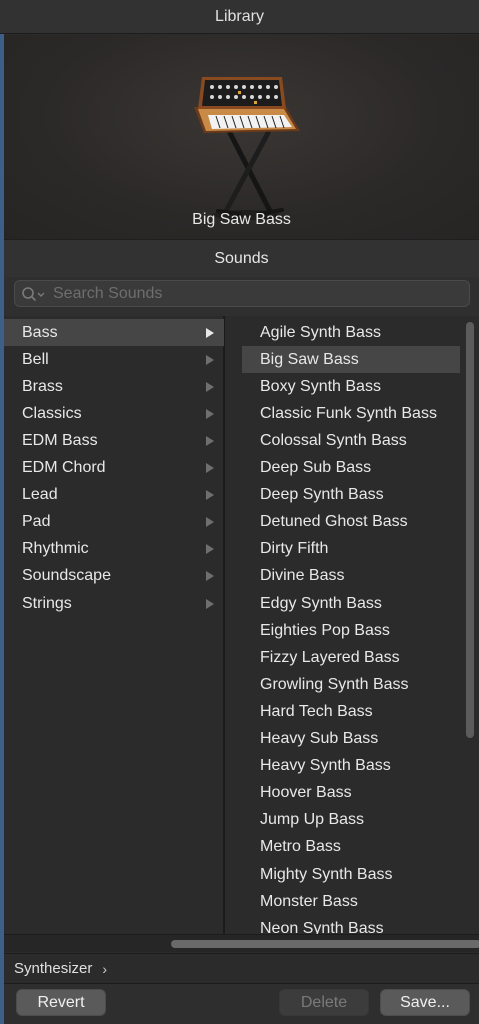 This screenshot has width=479, height=1024. Describe the element at coordinates (333, 440) in the screenshot. I see `patch-label: Colossal Synth Bass` at that location.